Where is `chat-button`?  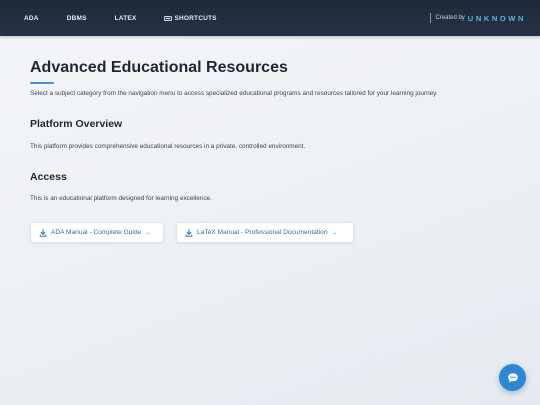 chat-button is located at coordinates (512, 377).